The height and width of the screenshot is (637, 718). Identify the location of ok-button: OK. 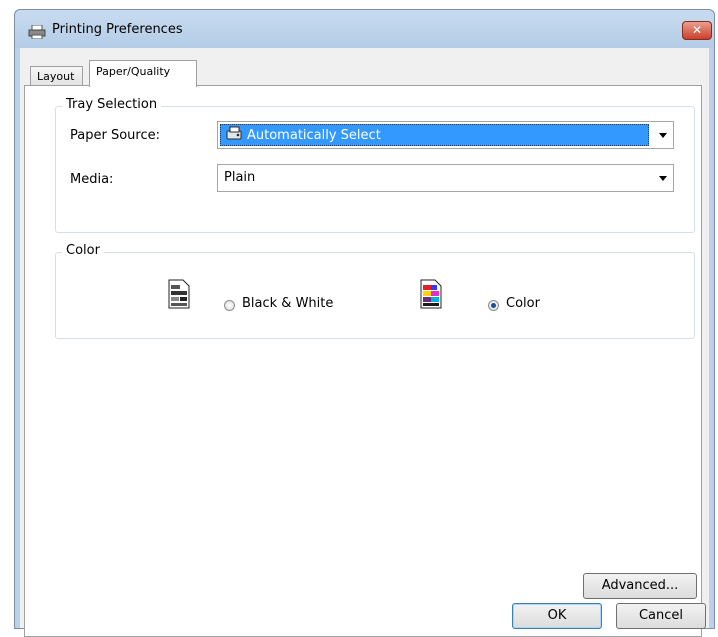
(557, 616).